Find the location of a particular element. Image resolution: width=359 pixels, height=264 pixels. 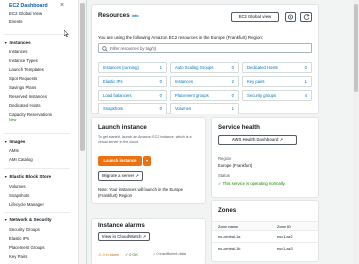

service-health-title: Service health is located at coordinates (239, 127).